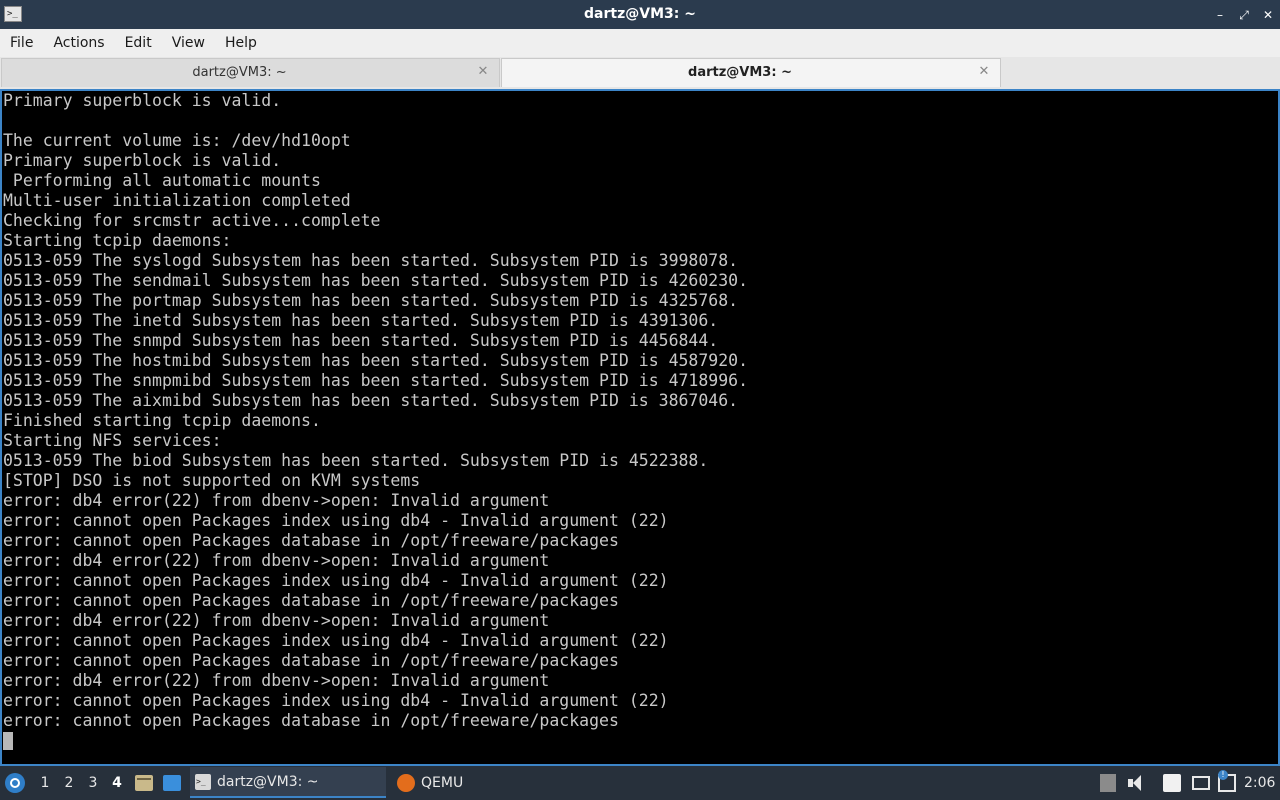  What do you see at coordinates (1108, 783) in the screenshot?
I see `eject-icon` at bounding box center [1108, 783].